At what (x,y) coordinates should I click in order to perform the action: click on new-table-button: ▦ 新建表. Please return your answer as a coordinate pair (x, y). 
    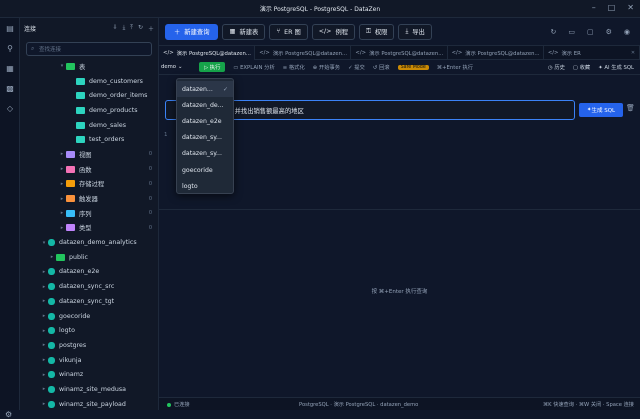
    Looking at the image, I should click on (244, 31).